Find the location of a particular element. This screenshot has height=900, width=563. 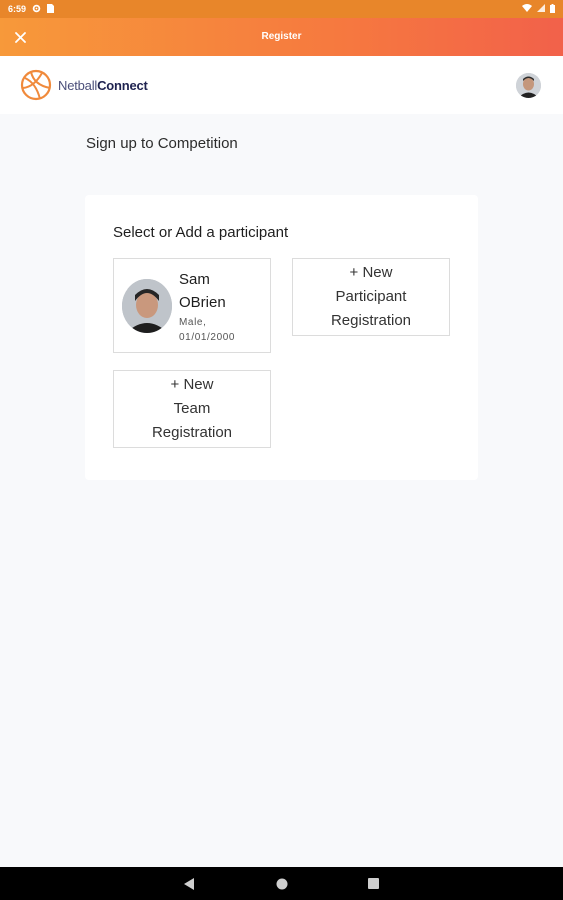

participant-last-name: OBrien is located at coordinates (202, 302).